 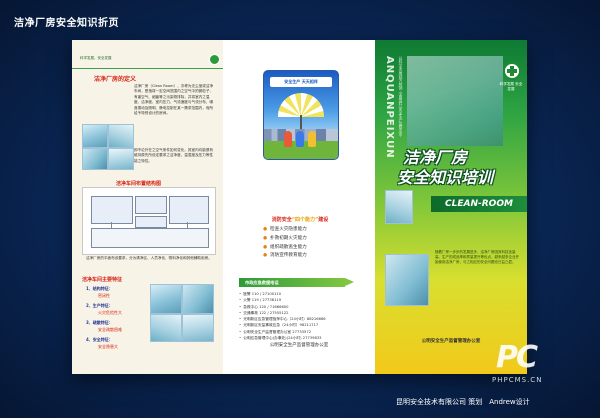 I want to click on capability-list: ● 检查火灾隐患能力 ● 扑救初期火灾能力 ● 组织疏散逃生能力 ● 消防宣传教育能力, so click(x=303, y=243).